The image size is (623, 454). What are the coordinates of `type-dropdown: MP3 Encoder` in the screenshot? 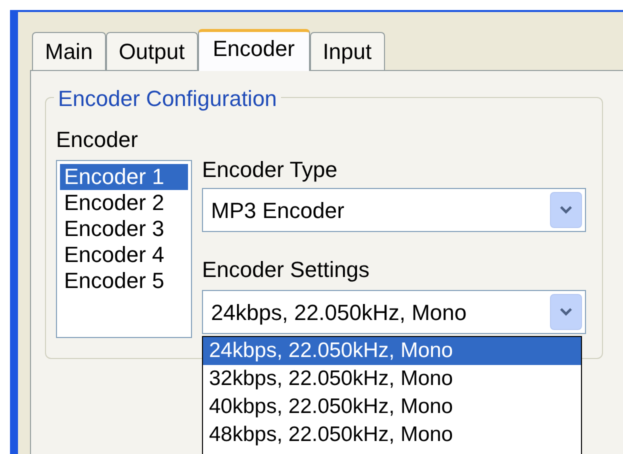 It's located at (394, 210).